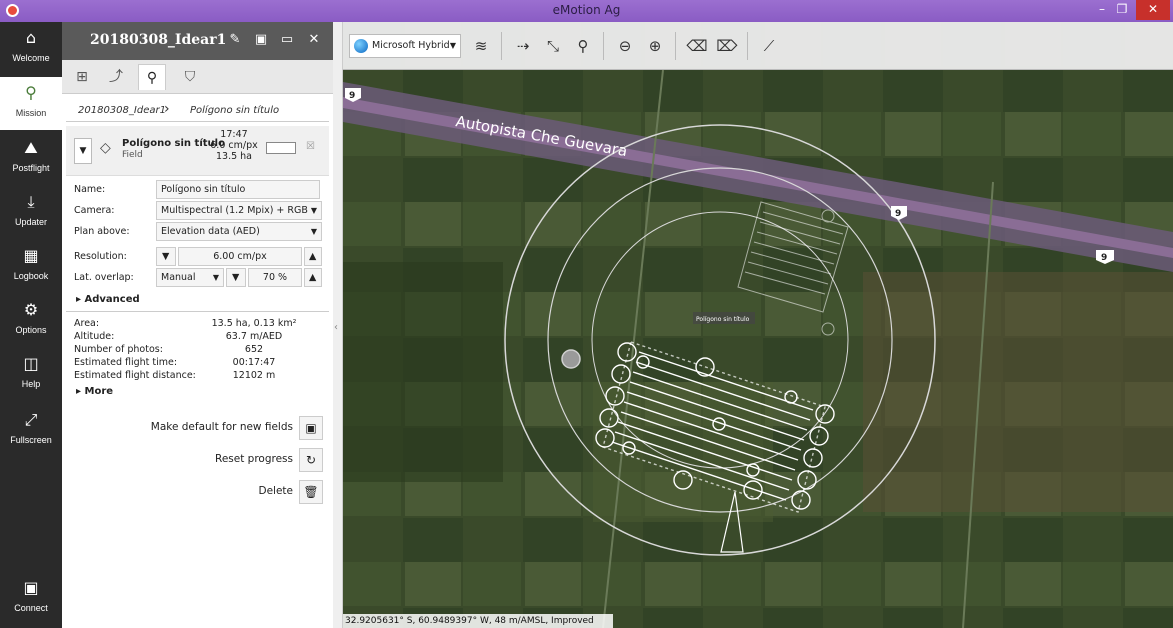 The height and width of the screenshot is (628, 1173). I want to click on nav-label: Fullscreen, so click(31, 440).